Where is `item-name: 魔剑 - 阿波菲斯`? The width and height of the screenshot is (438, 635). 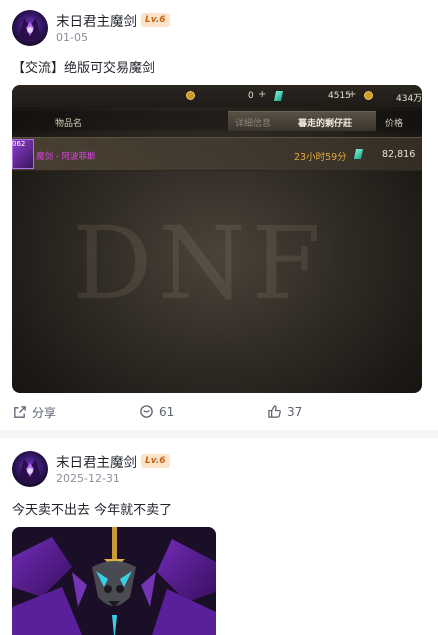 item-name: 魔剑 - 阿波菲斯 is located at coordinates (66, 157).